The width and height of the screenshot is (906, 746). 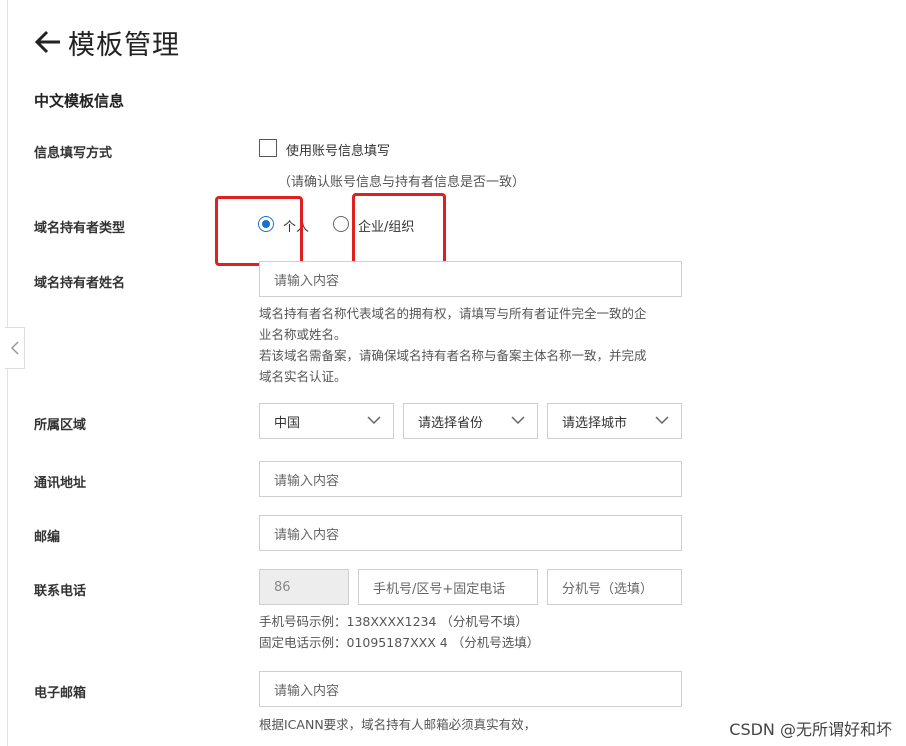 I want to click on city-select: 请选择城市, so click(x=614, y=421).